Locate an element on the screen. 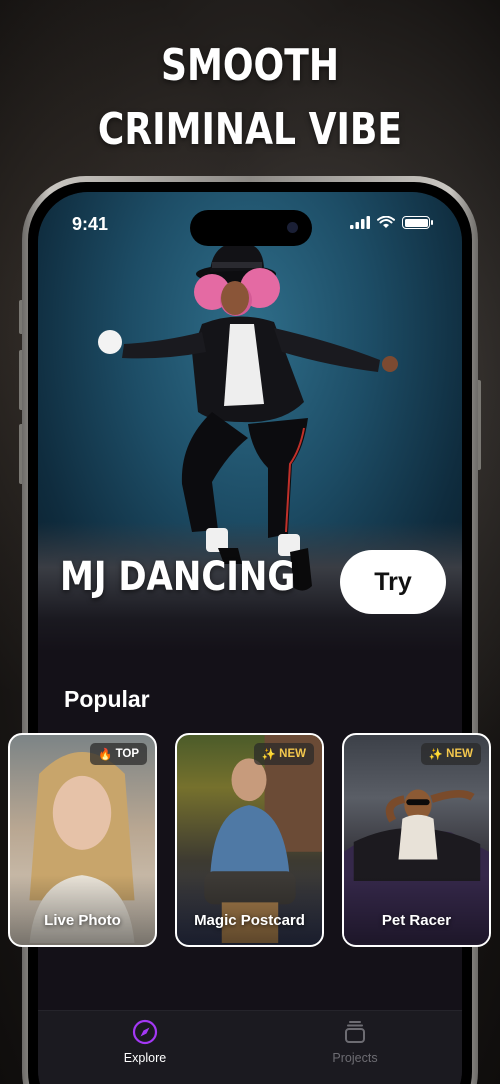  card-live-photo-label: Live Photo is located at coordinates (82, 920).